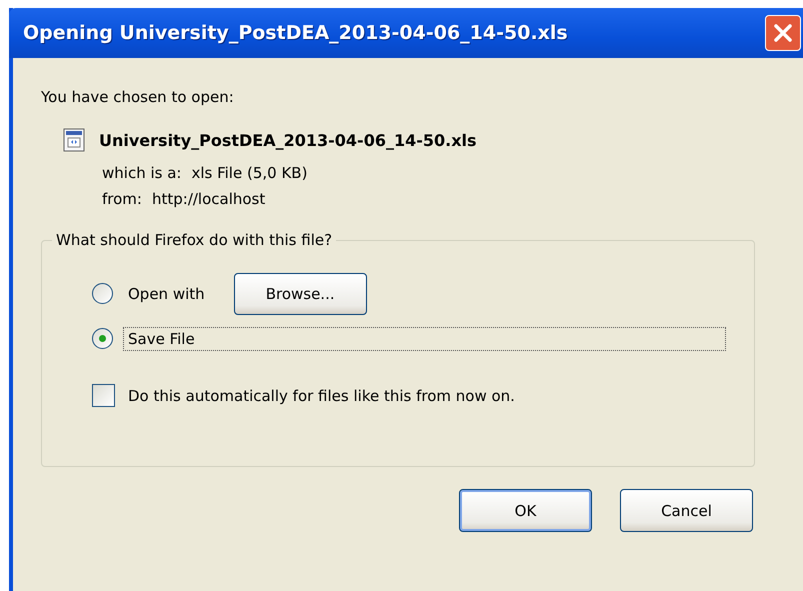 Image resolution: width=803 pixels, height=591 pixels. What do you see at coordinates (74, 140) in the screenshot?
I see `file-icon` at bounding box center [74, 140].